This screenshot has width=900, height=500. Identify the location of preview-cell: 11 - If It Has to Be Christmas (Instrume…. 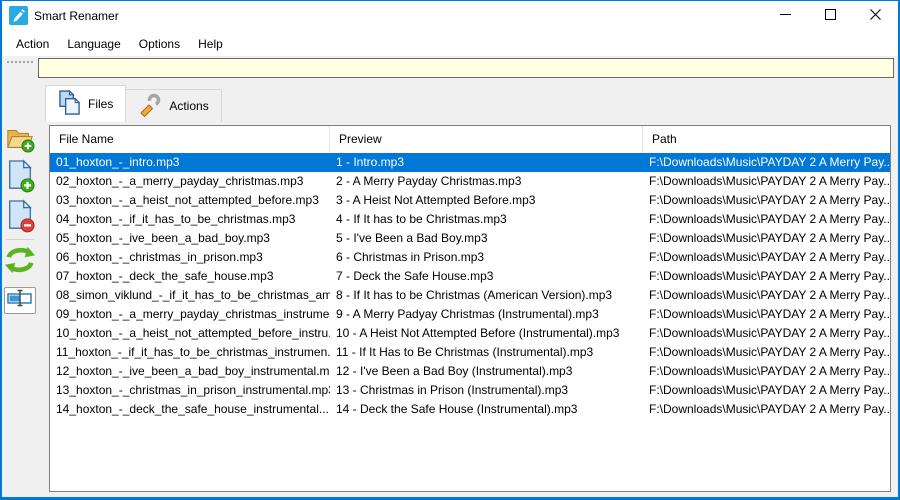
(465, 352).